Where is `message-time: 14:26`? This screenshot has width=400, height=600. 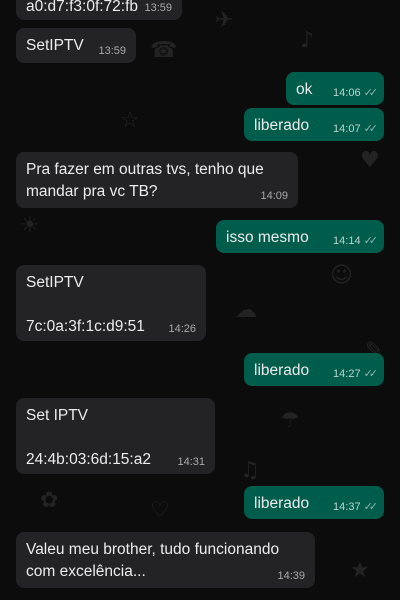 message-time: 14:26 is located at coordinates (182, 329).